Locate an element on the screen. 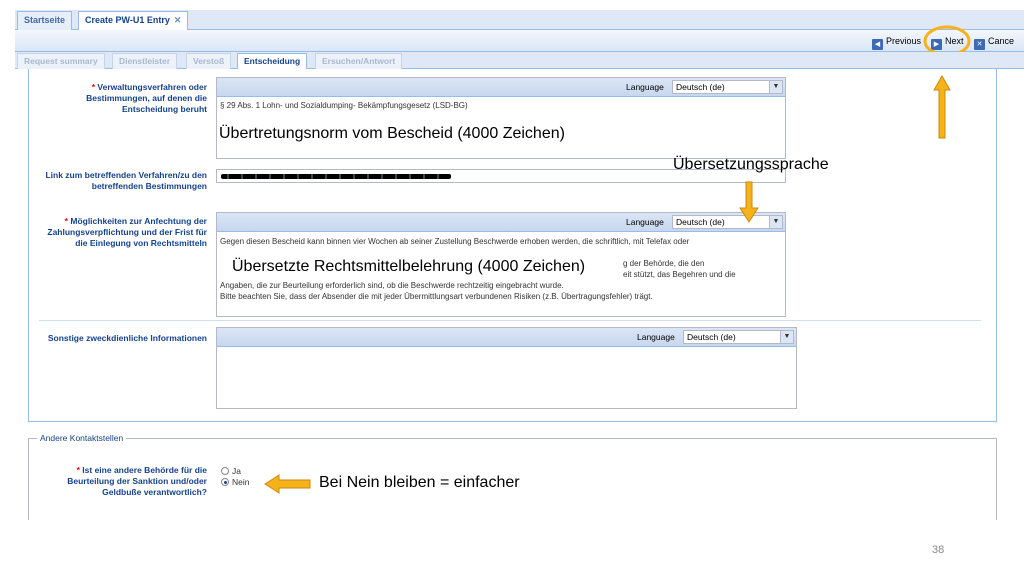  arrow-left-icon: ◀ is located at coordinates (877, 44).